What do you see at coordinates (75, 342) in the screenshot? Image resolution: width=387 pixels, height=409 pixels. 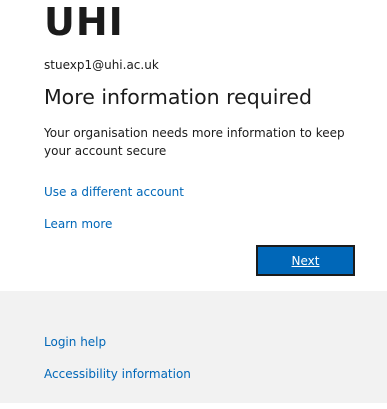 I see `login-help-link: Login help` at bounding box center [75, 342].